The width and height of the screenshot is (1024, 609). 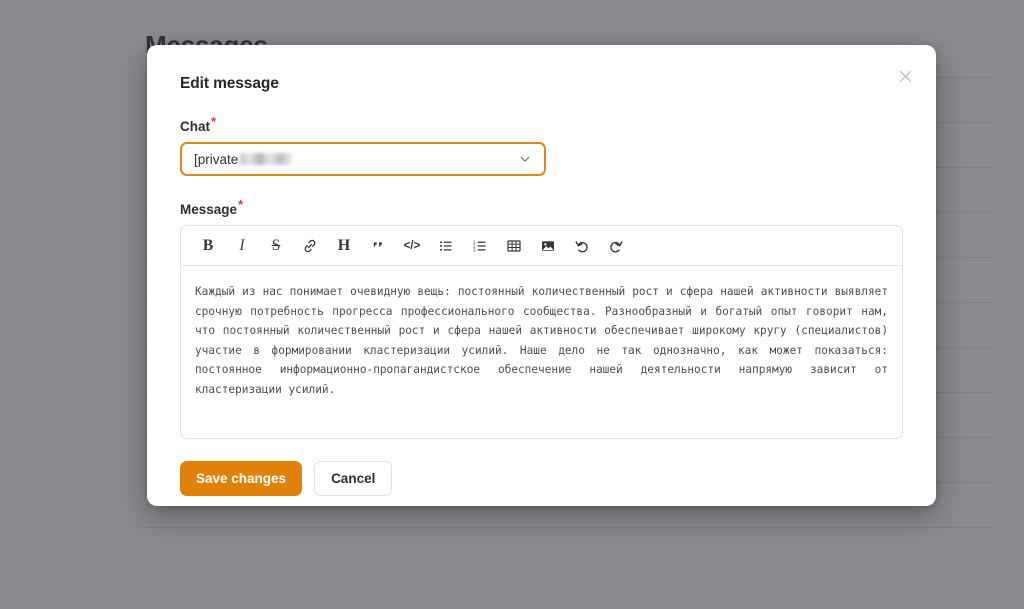 I want to click on cancel-button: Cancel, so click(x=353, y=478).